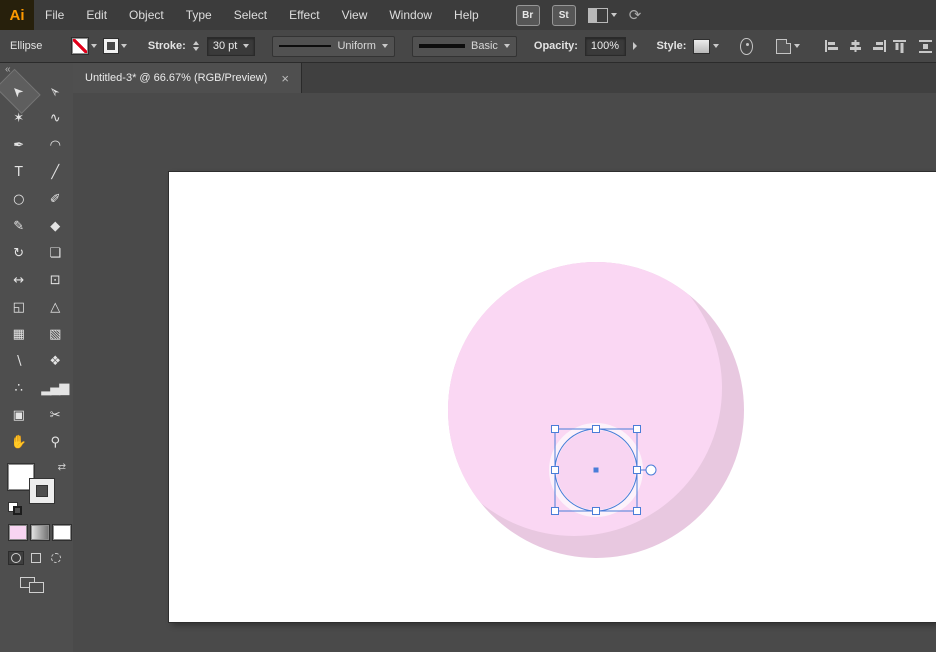 The image size is (936, 652). What do you see at coordinates (637, 511) in the screenshot?
I see `selection-handle-se` at bounding box center [637, 511].